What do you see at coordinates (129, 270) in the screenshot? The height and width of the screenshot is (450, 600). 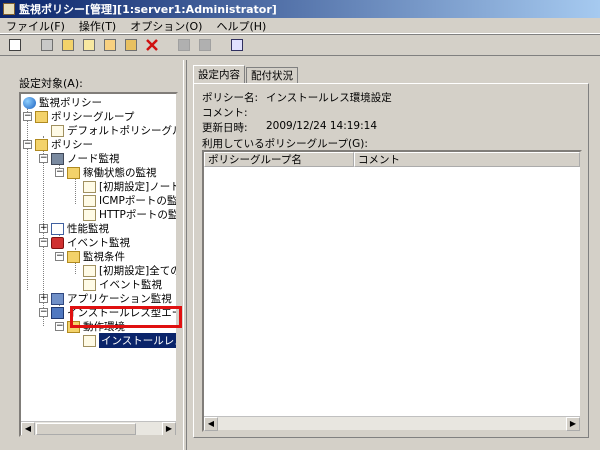 I see `tree-node-init-all: [初期設定]全てのイ` at bounding box center [129, 270].